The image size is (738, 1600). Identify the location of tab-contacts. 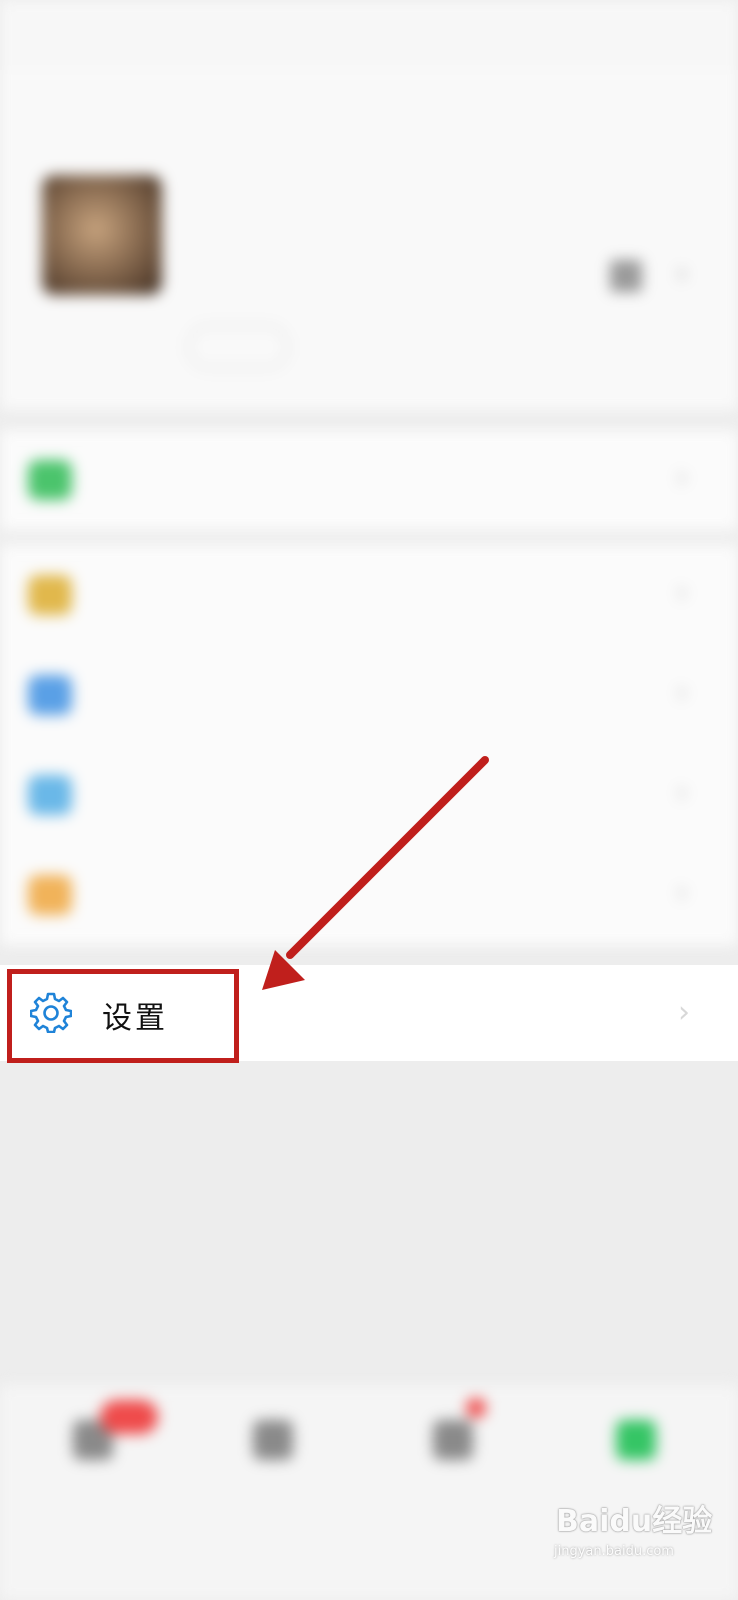
(270, 1455).